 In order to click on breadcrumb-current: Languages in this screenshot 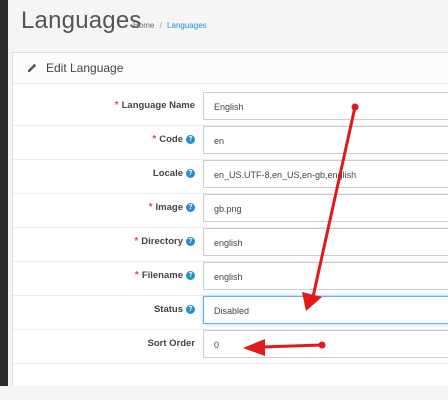, I will do `click(187, 25)`.